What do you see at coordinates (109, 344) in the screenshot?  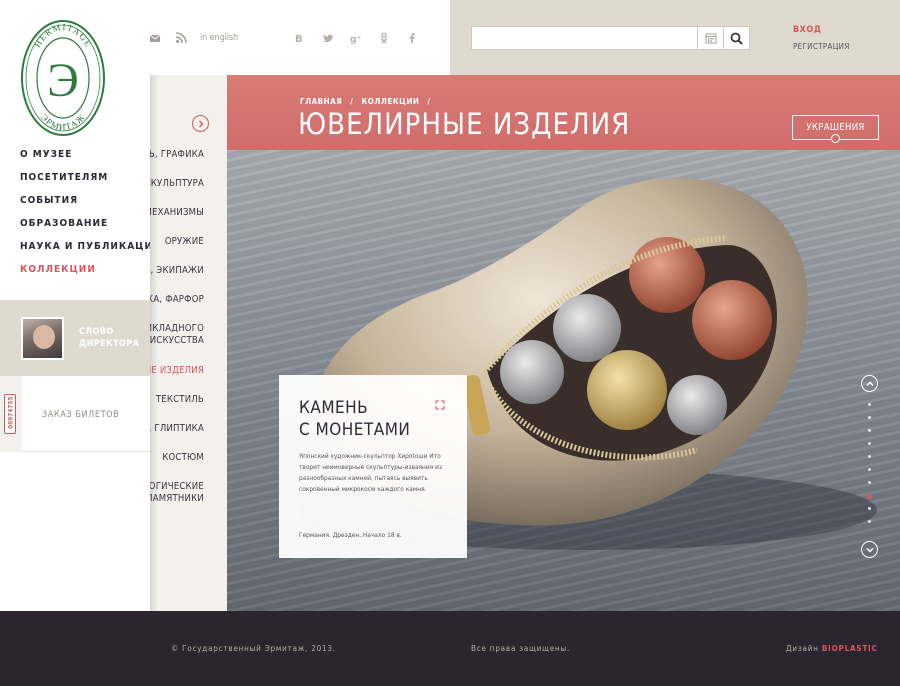 I see `director-label-line2: ДИРЕКТОРА` at bounding box center [109, 344].